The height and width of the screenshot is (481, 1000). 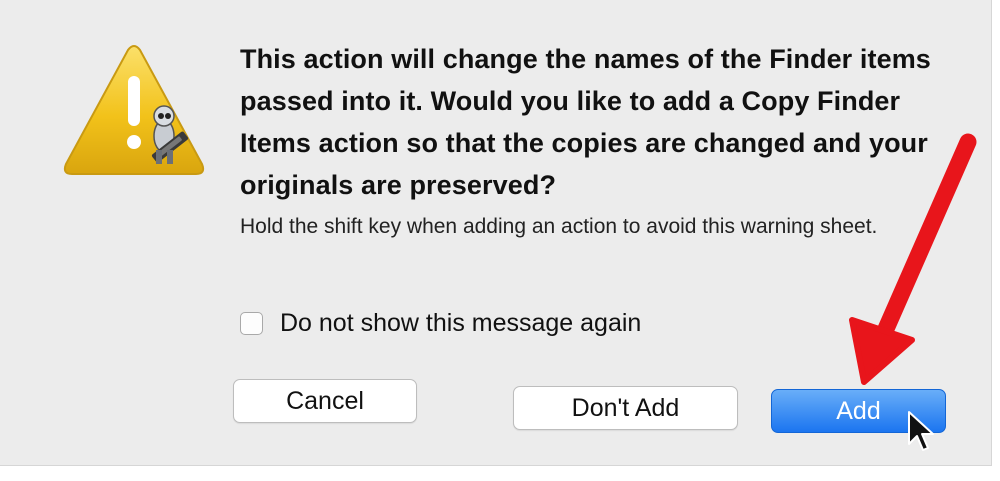 What do you see at coordinates (134, 110) in the screenshot?
I see `automator-warning-icon` at bounding box center [134, 110].